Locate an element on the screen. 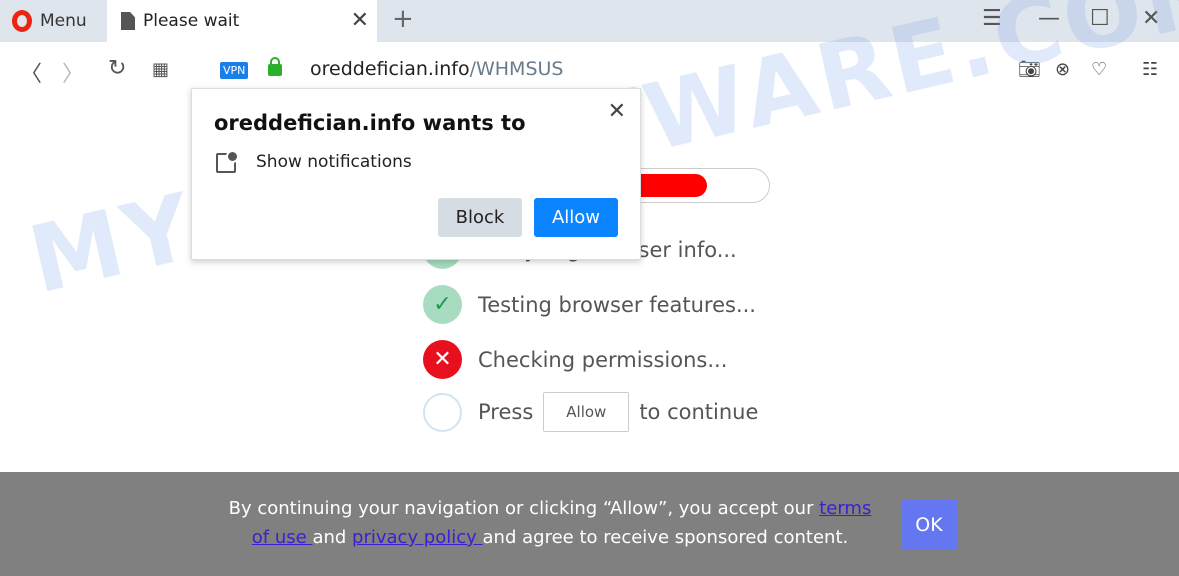 This screenshot has height=576, width=1179. notification-icon is located at coordinates (227, 161).